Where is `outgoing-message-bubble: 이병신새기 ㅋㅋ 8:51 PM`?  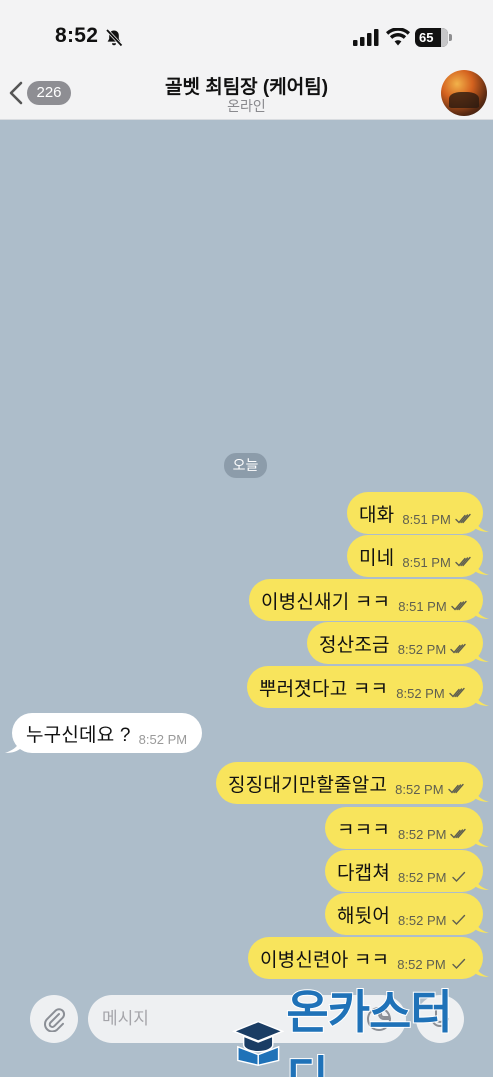 outgoing-message-bubble: 이병신새기 ㅋㅋ 8:51 PM is located at coordinates (369, 600).